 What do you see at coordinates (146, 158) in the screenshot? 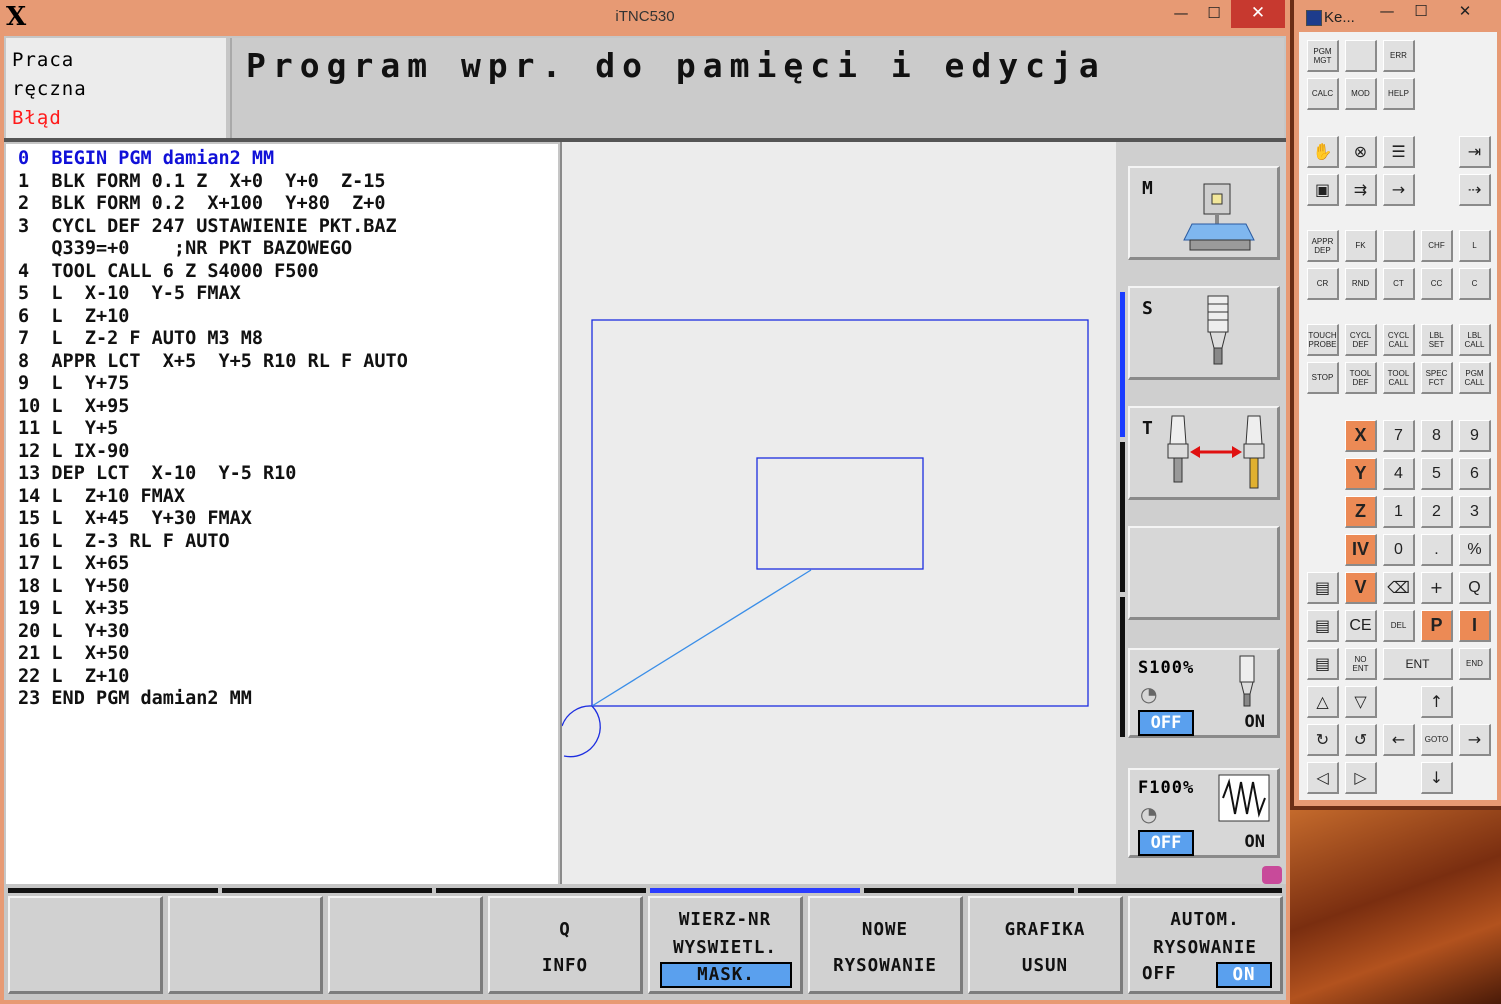
I see `program-line: 0 BEGIN PGM damian2 MM` at bounding box center [146, 158].